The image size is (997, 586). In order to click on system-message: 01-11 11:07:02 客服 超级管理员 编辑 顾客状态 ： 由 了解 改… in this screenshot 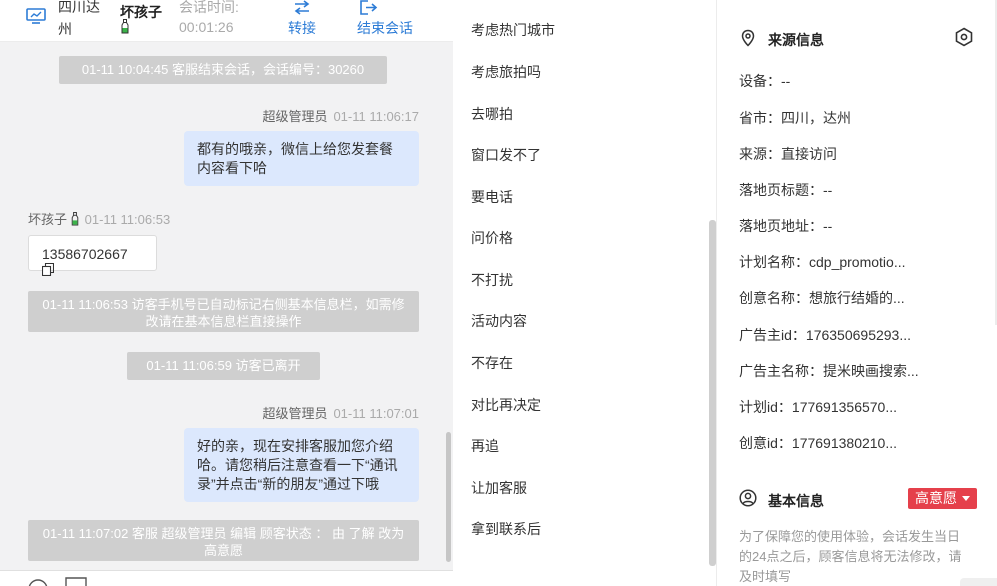, I will do `click(223, 540)`.